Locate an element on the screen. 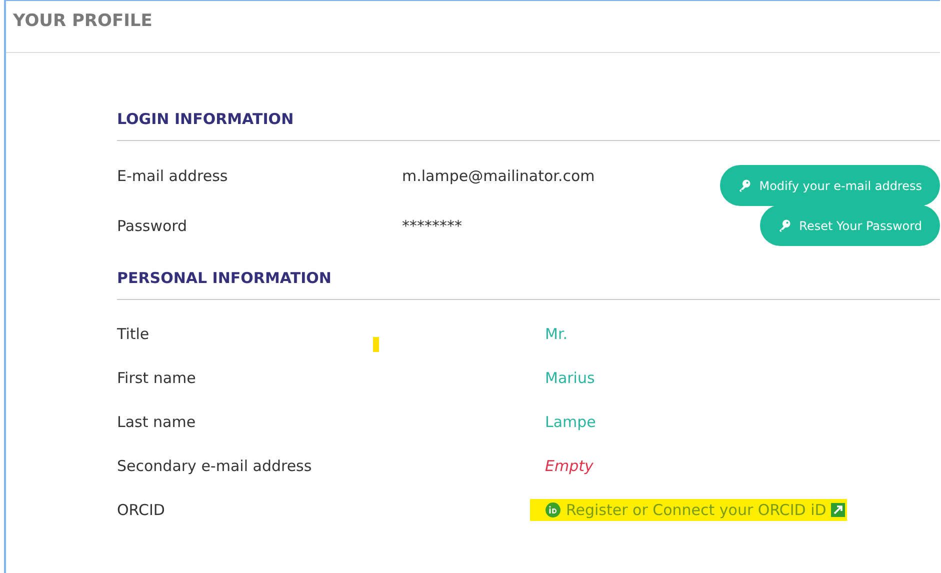 Image resolution: width=941 pixels, height=573 pixels. field-value: ******** is located at coordinates (432, 225).